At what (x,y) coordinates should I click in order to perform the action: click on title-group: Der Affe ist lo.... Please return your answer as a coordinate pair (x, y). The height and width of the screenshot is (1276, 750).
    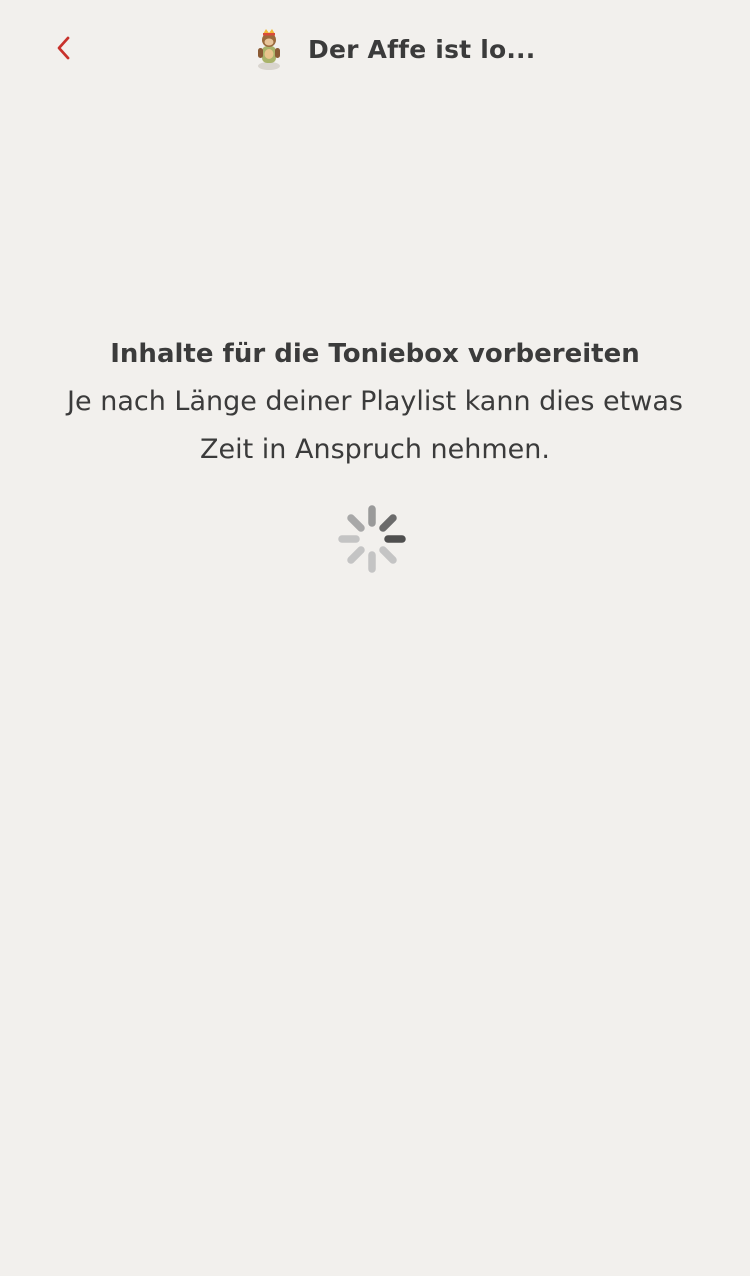
    Looking at the image, I should click on (392, 49).